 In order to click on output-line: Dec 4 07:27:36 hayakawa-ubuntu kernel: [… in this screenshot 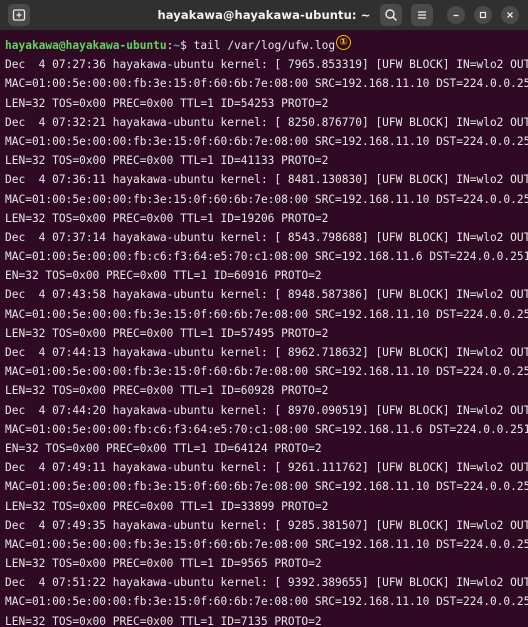, I will do `click(266, 65)`.